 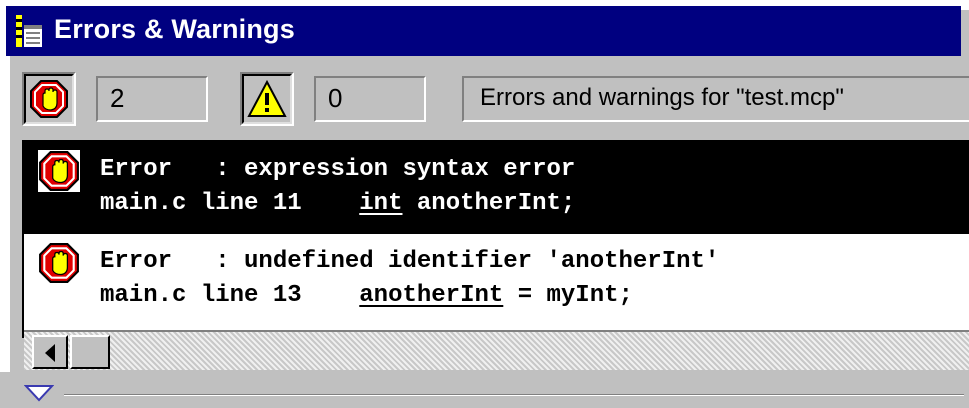 What do you see at coordinates (489, 203) in the screenshot?
I see `code-rest: anotherInt;` at bounding box center [489, 203].